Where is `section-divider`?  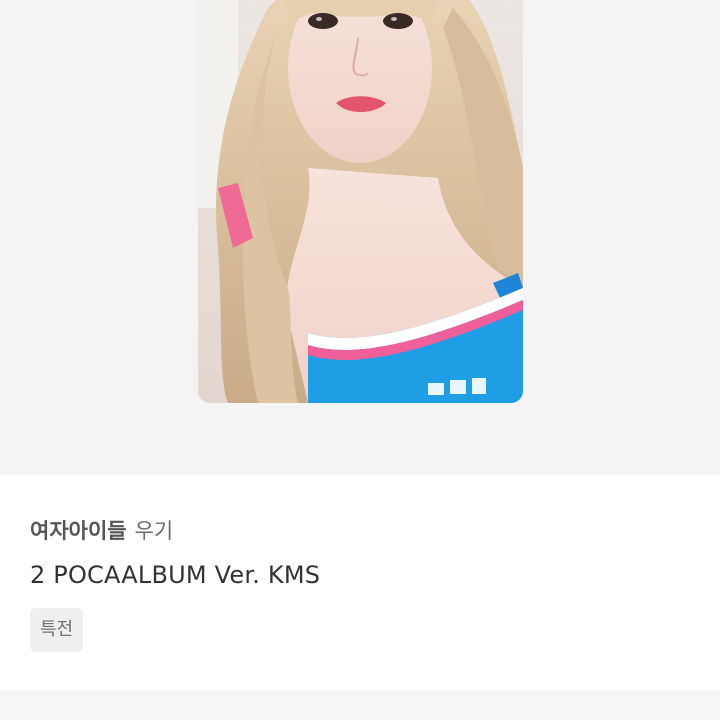
section-divider is located at coordinates (360, 705).